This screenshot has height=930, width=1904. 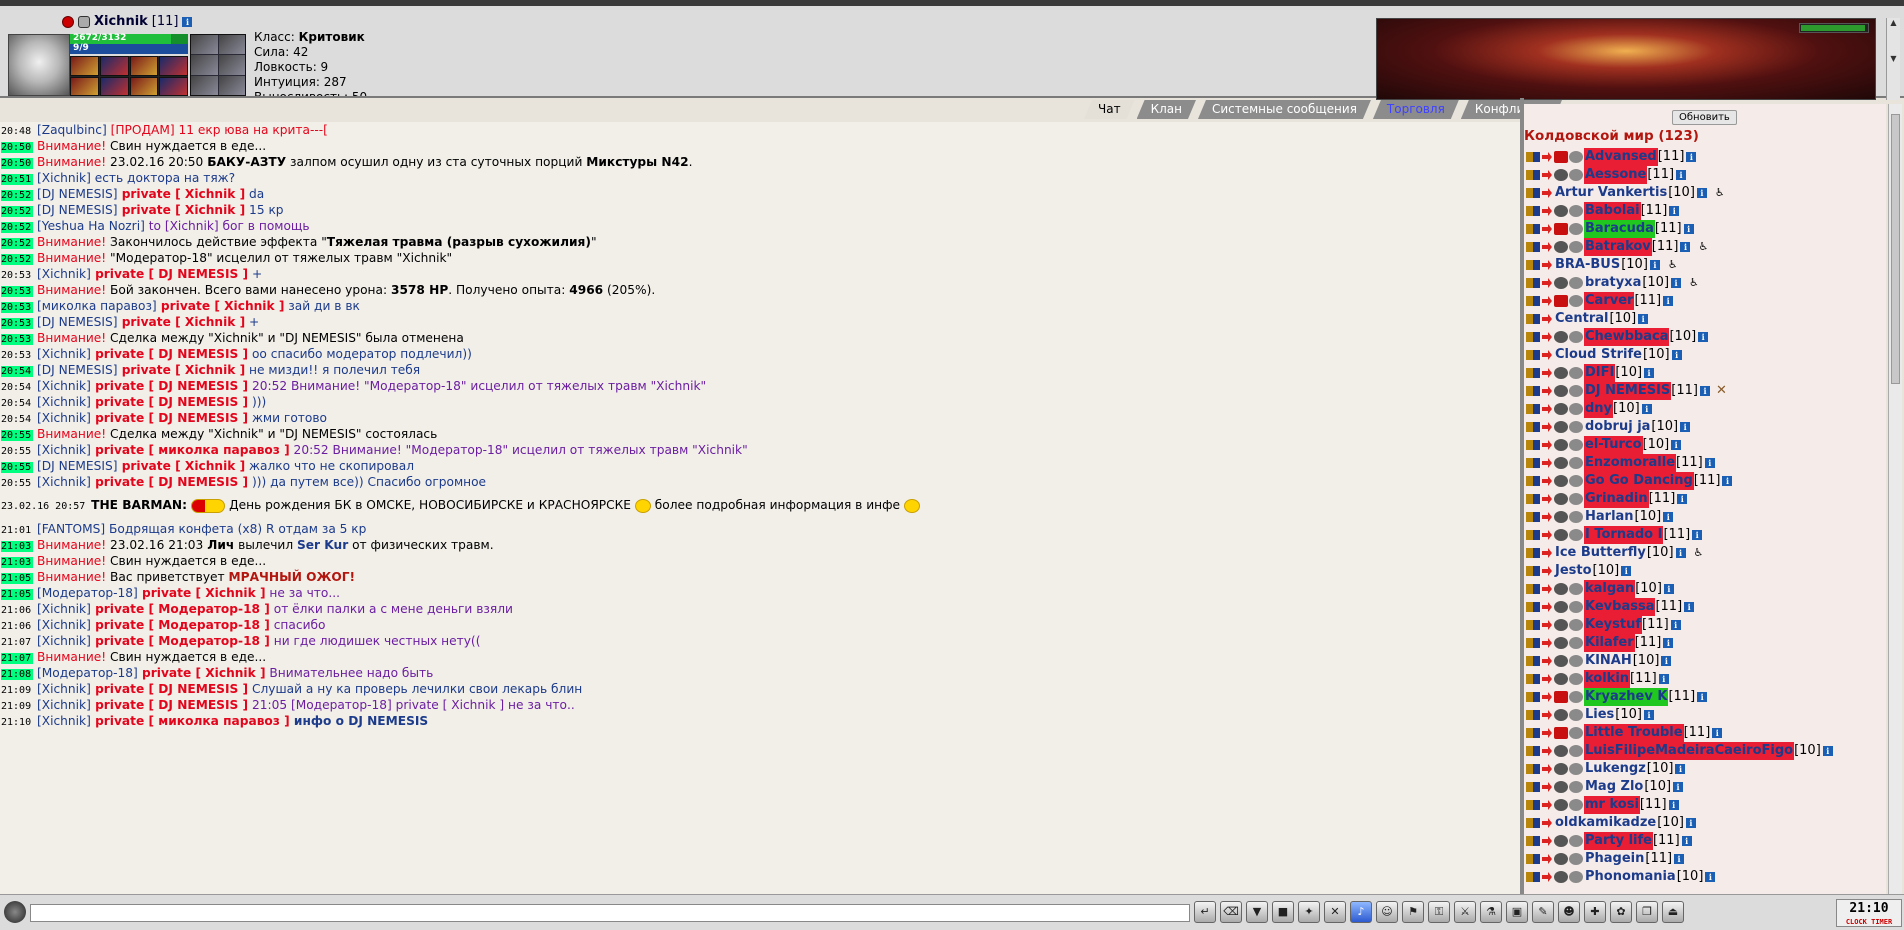 What do you see at coordinates (1543, 912) in the screenshot?
I see `scroll-icon: ✎` at bounding box center [1543, 912].